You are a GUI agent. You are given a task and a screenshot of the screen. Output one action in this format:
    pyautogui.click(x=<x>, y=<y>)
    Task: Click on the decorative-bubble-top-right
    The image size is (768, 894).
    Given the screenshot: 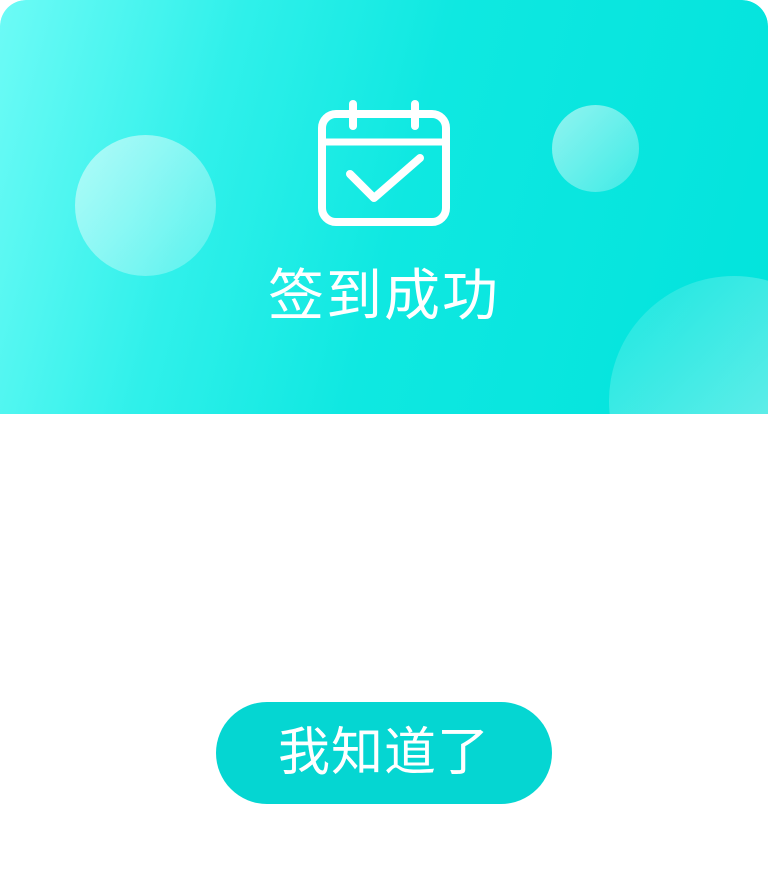 What is the action you would take?
    pyautogui.click(x=595, y=148)
    